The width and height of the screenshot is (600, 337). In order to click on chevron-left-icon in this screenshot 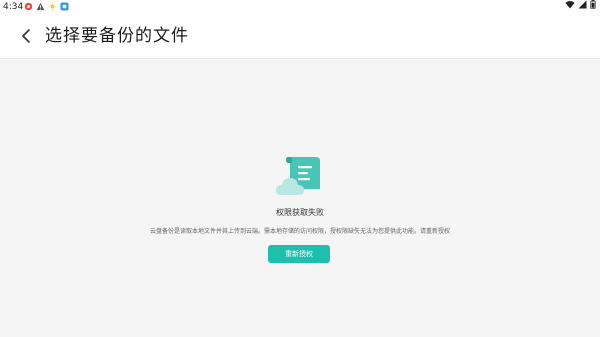, I will do `click(27, 36)`.